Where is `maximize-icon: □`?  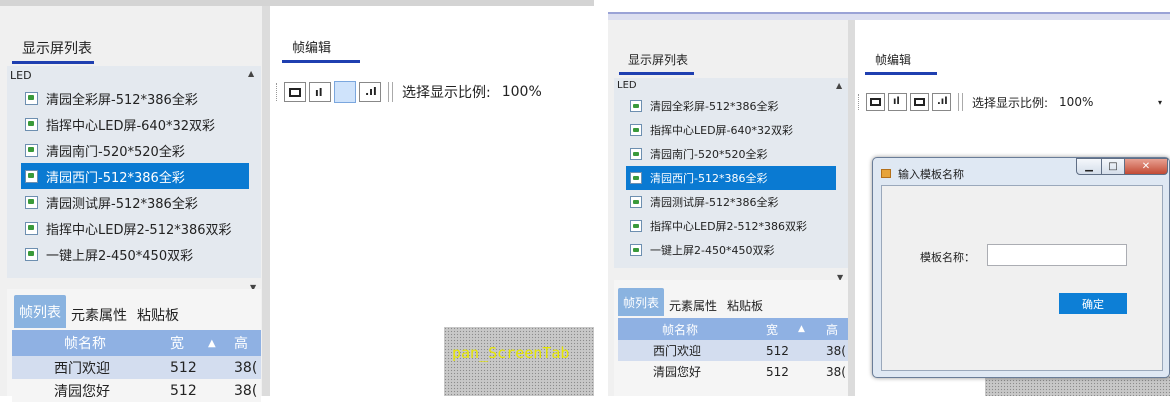 maximize-icon: □ is located at coordinates (1113, 166).